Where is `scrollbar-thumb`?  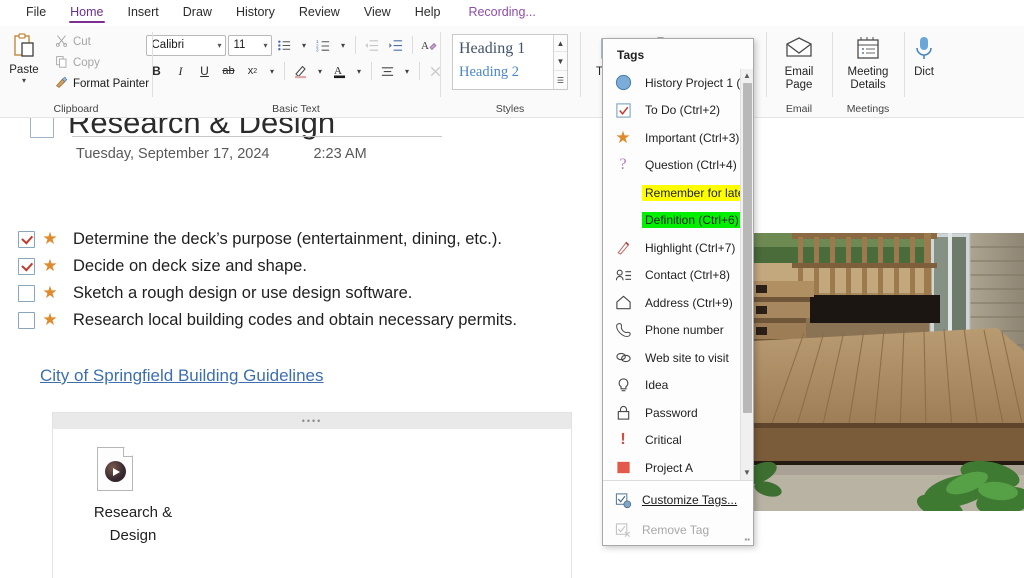 scrollbar-thumb is located at coordinates (747, 248).